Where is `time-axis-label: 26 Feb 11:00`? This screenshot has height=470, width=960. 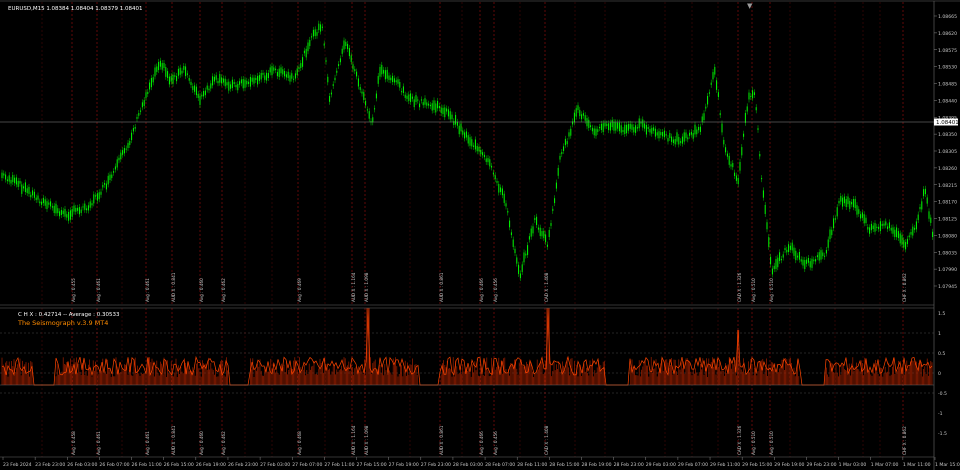
time-axis-label: 26 Feb 11:00 is located at coordinates (147, 465).